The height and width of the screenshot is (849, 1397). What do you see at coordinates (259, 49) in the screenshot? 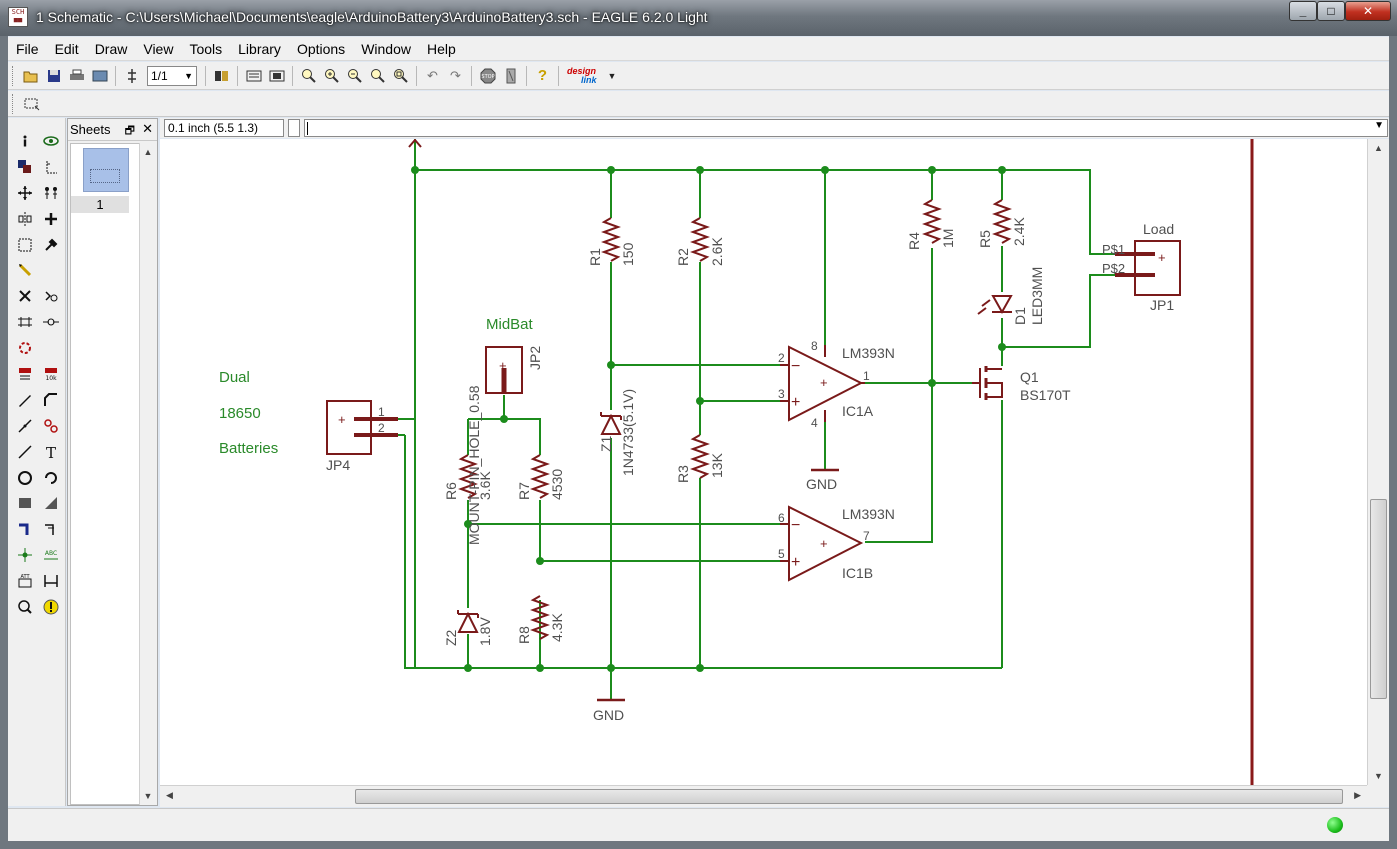
I see `menu-library: Library` at bounding box center [259, 49].